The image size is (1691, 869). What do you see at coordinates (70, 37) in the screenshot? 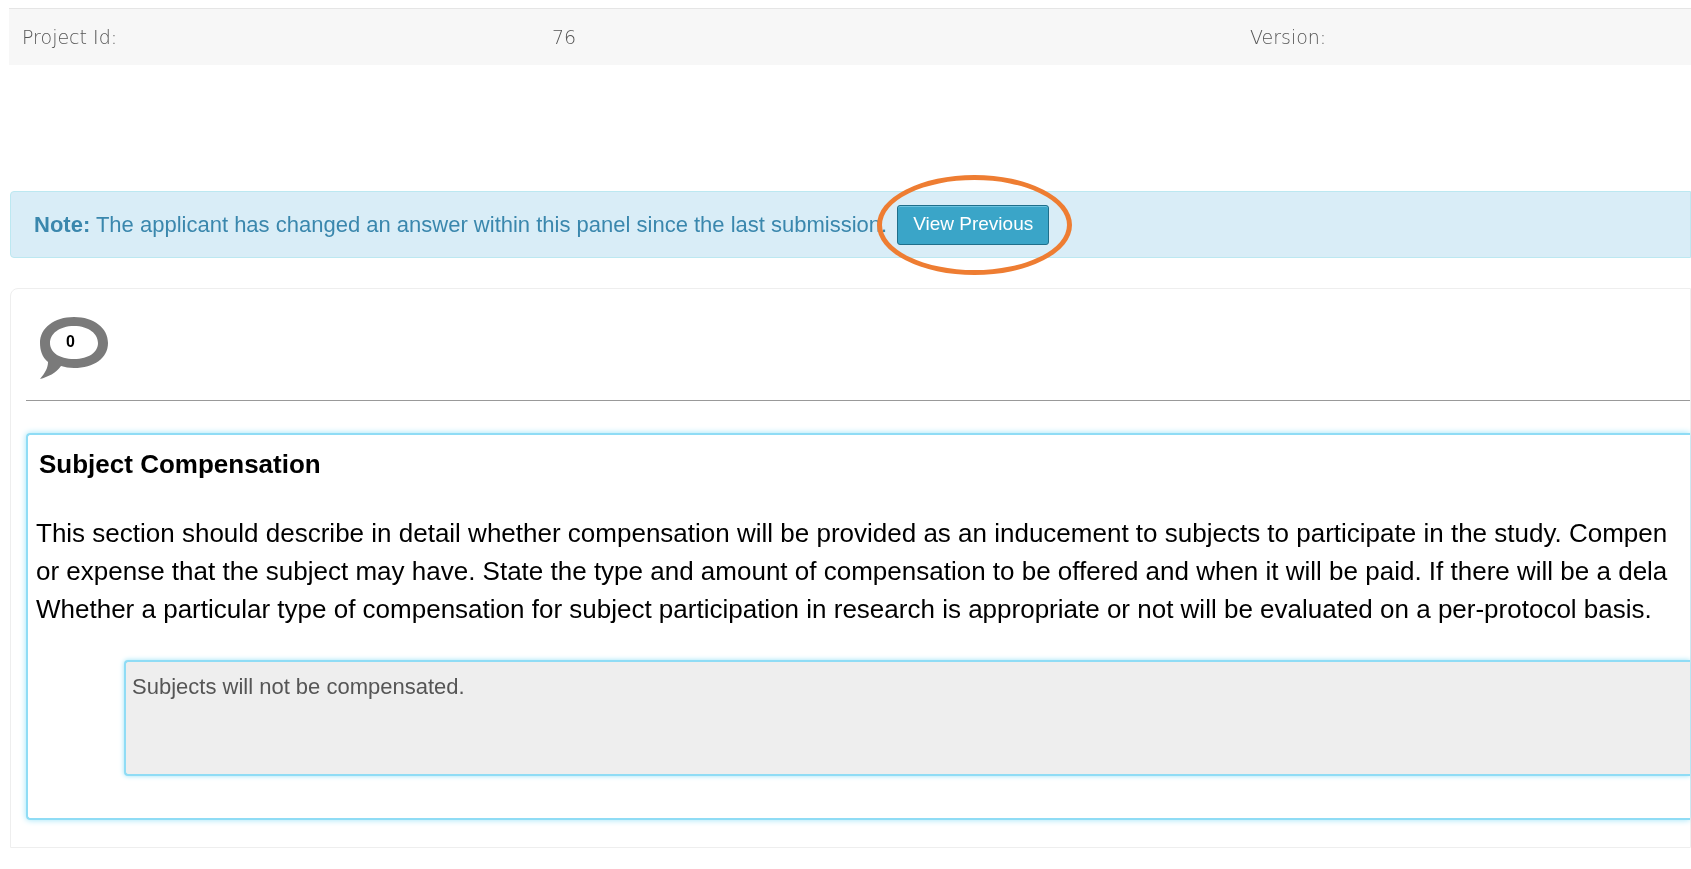
I see `project-id-label: Project Id:` at bounding box center [70, 37].